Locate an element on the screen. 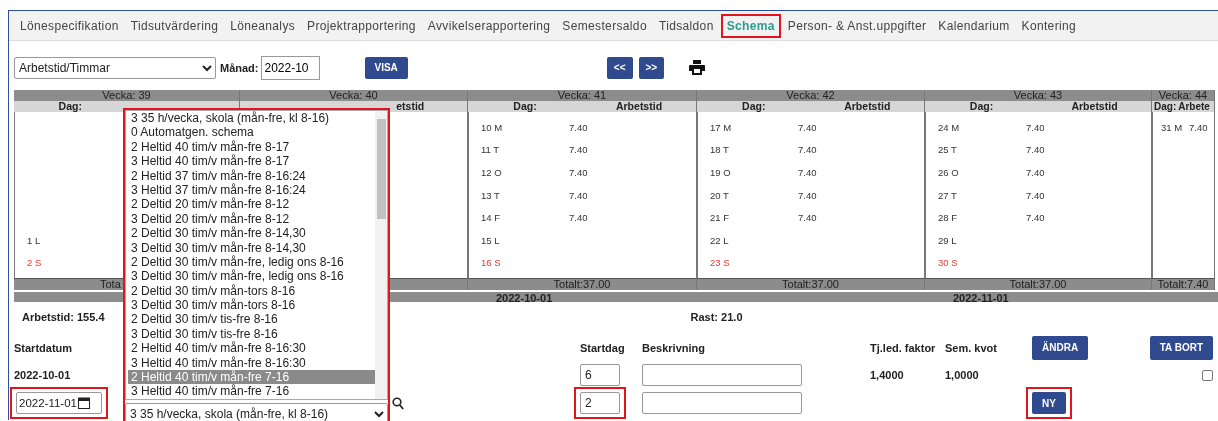  nav-tab: Löneanalys is located at coordinates (263, 25).